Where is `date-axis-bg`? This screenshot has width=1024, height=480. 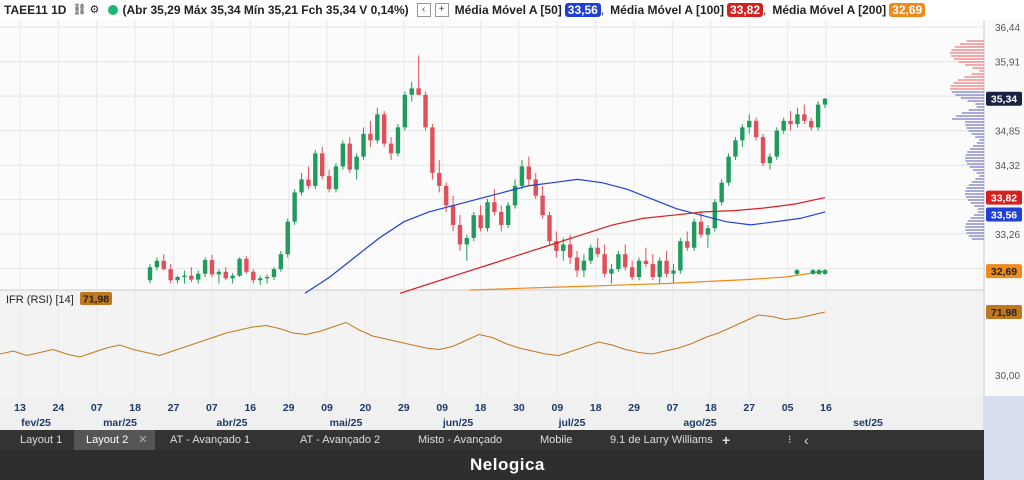 date-axis-bg is located at coordinates (492, 413).